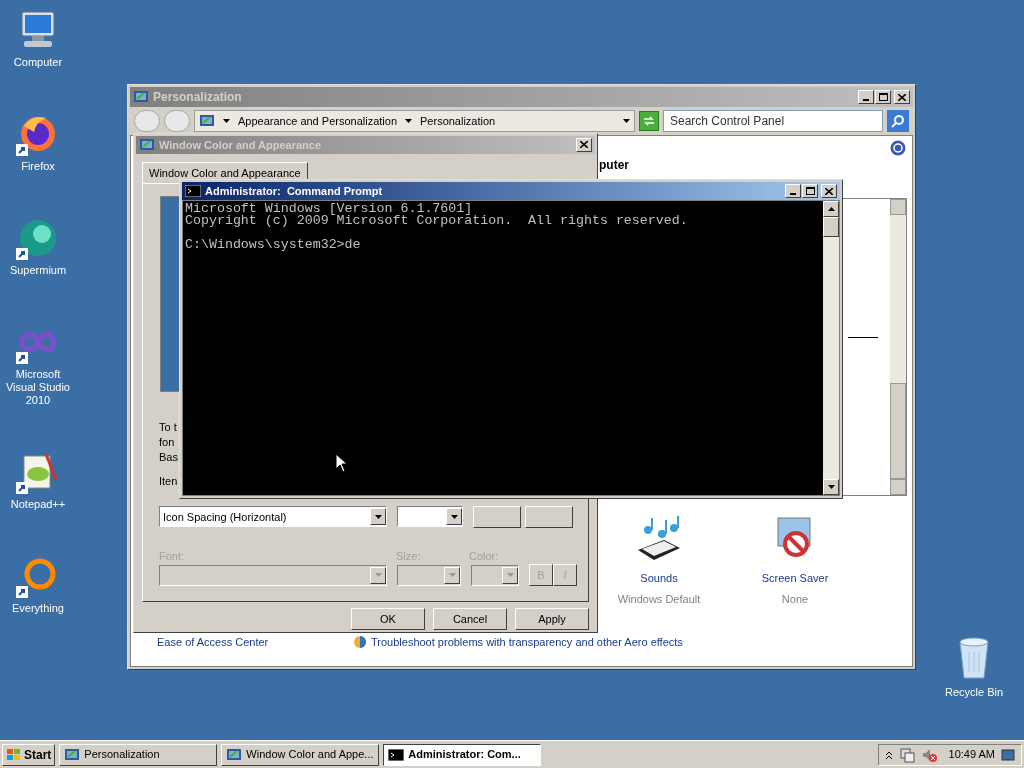 This screenshot has height=768, width=1024. What do you see at coordinates (831, 209) in the screenshot?
I see `up-arrow-icon` at bounding box center [831, 209].